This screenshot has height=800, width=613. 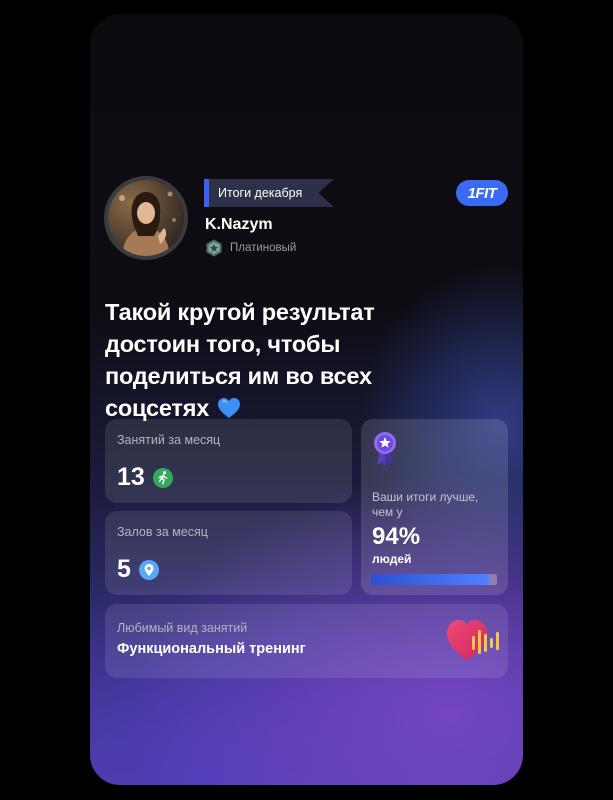 What do you see at coordinates (239, 224) in the screenshot?
I see `user-name: K.Nazym` at bounding box center [239, 224].